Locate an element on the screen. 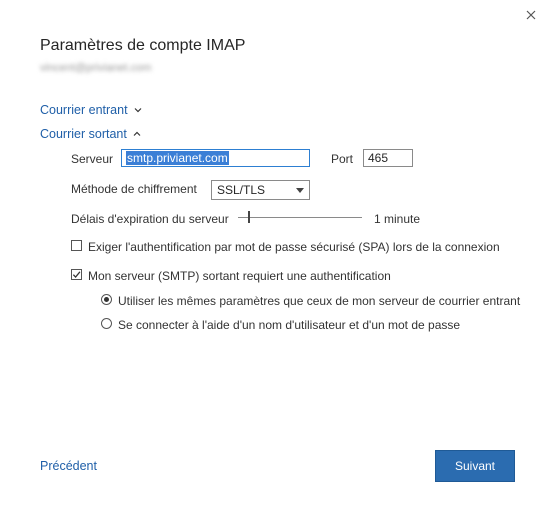  encryption-value: SSL/TLS is located at coordinates (241, 190).